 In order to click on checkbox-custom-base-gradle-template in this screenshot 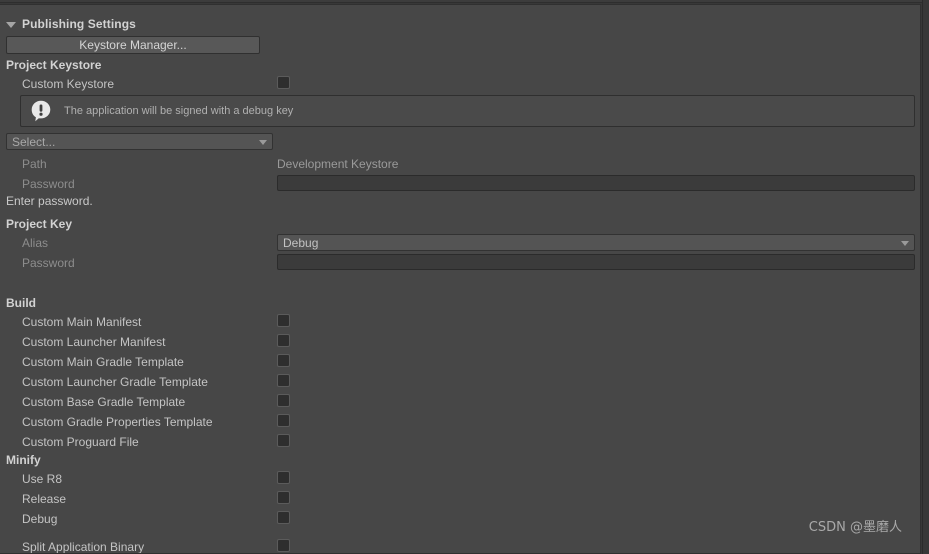, I will do `click(283, 400)`.